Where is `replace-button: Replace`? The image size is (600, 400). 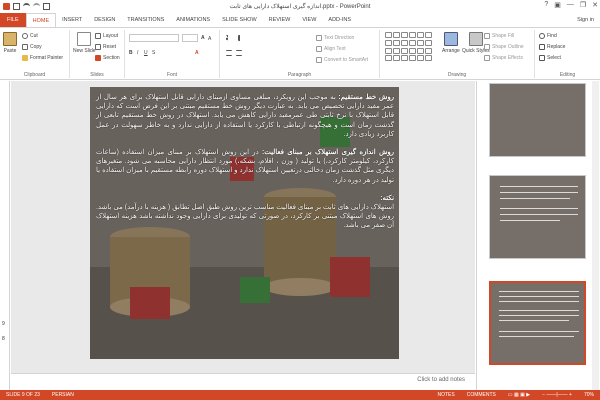
replace-button: Replace is located at coordinates (552, 47).